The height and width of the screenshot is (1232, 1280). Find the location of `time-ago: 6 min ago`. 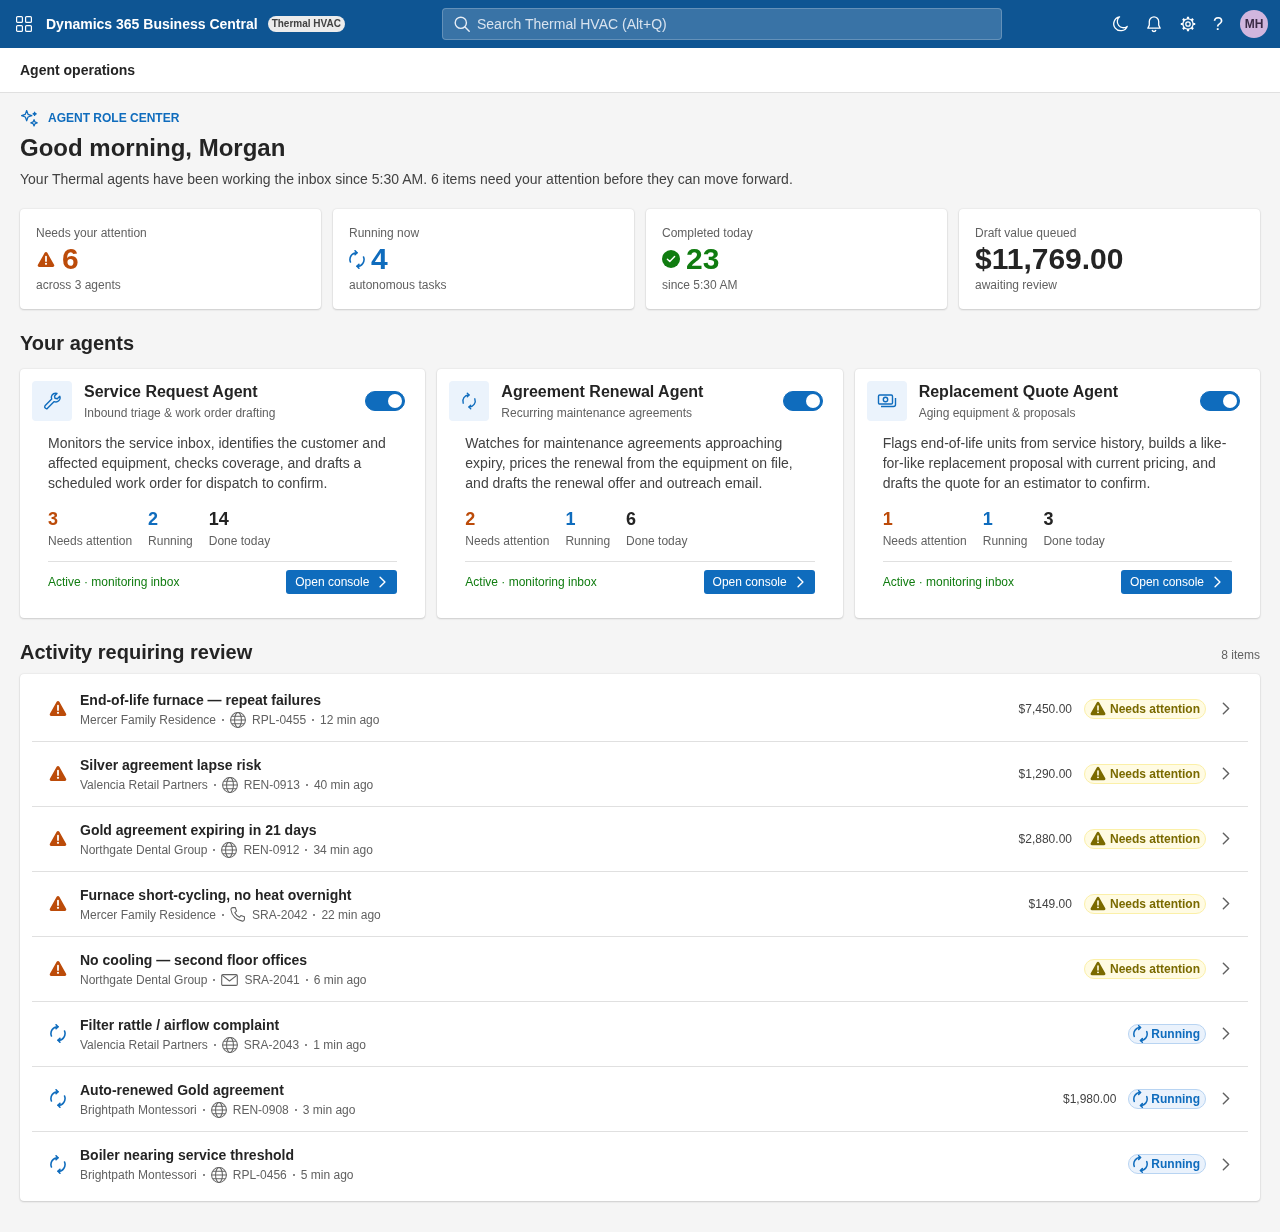

time-ago: 6 min ago is located at coordinates (340, 979).